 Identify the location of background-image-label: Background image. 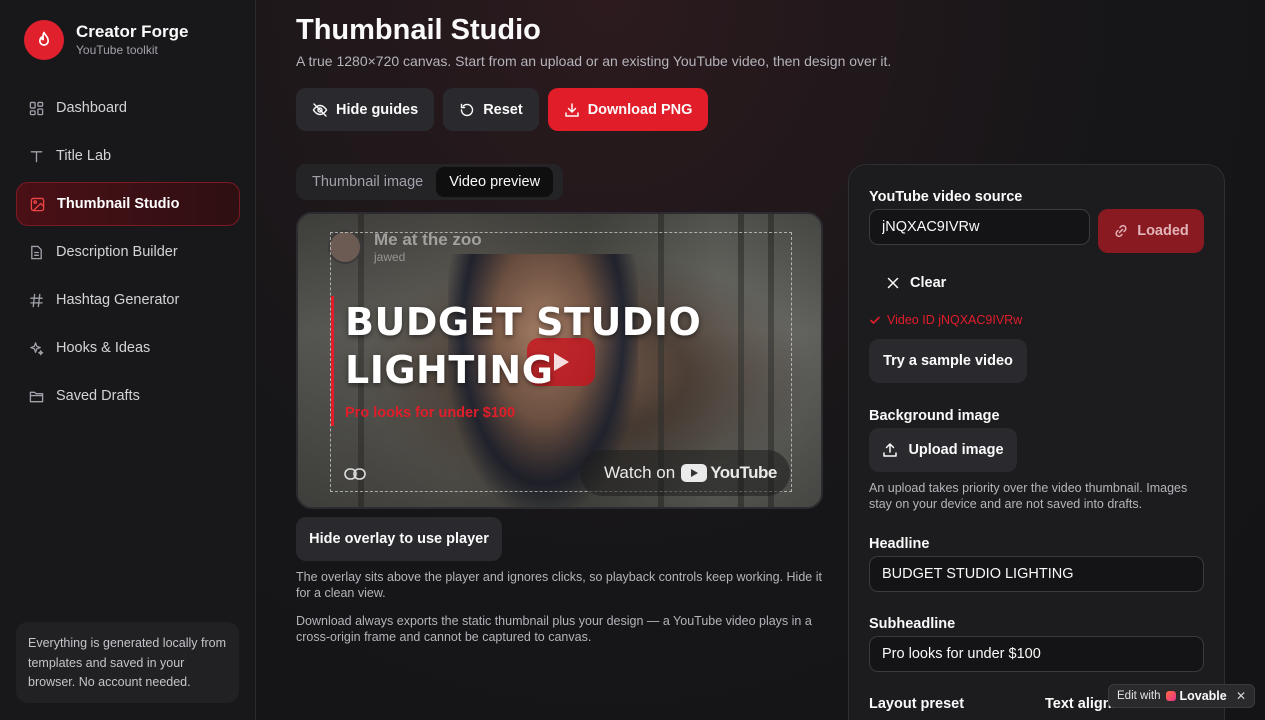
(934, 416).